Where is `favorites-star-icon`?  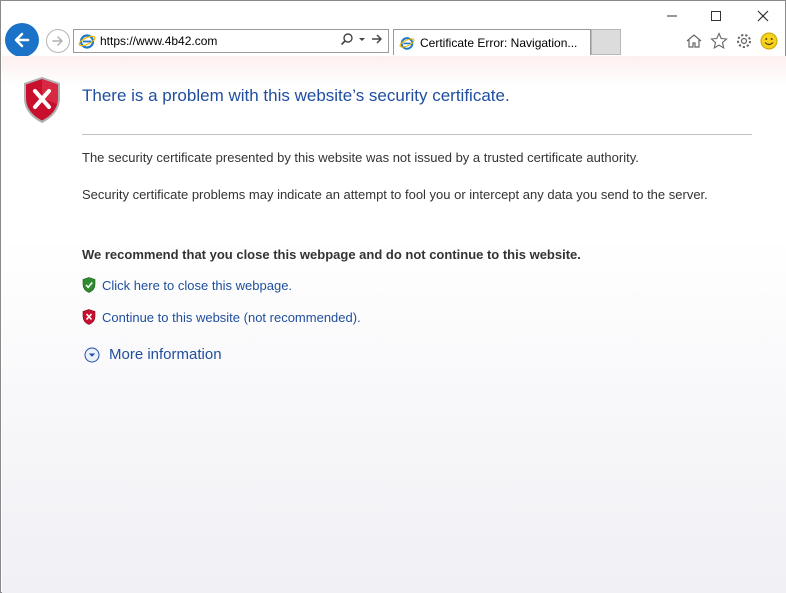
favorites-star-icon is located at coordinates (719, 41).